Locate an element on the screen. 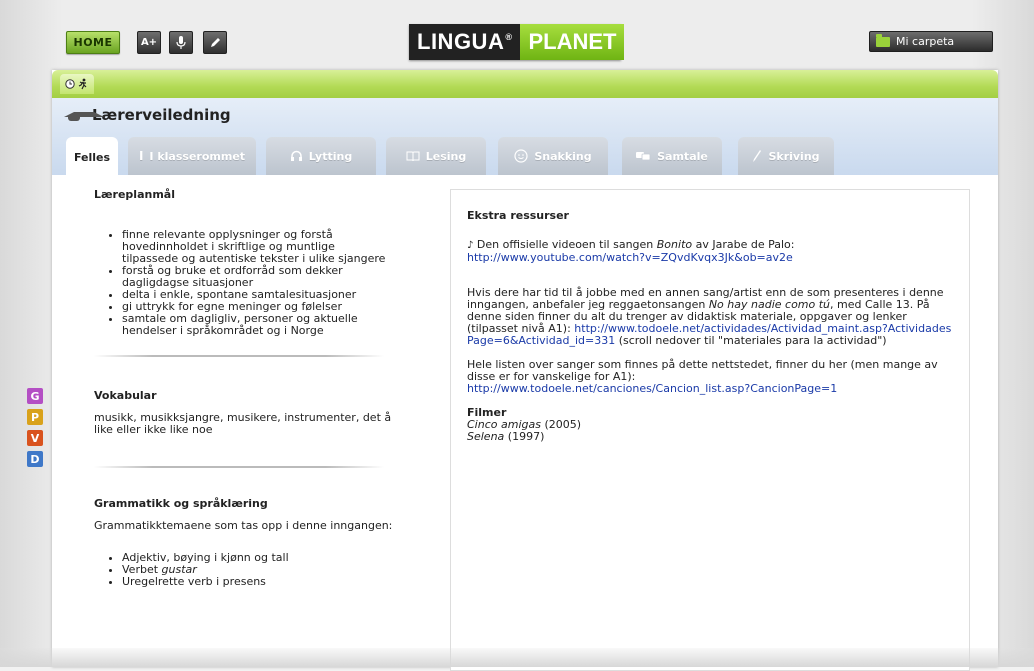  tab-lesing: Lesing is located at coordinates (436, 156).